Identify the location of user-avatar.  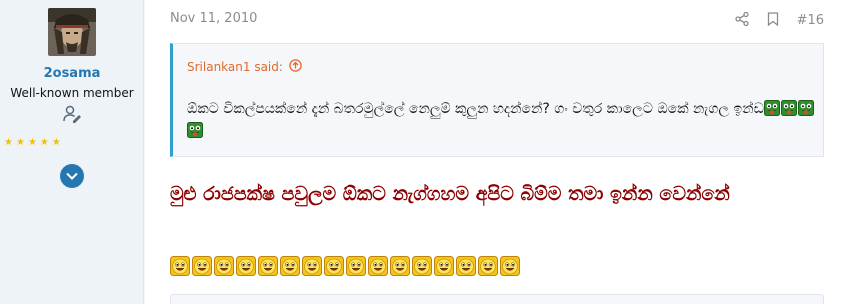
(72, 32).